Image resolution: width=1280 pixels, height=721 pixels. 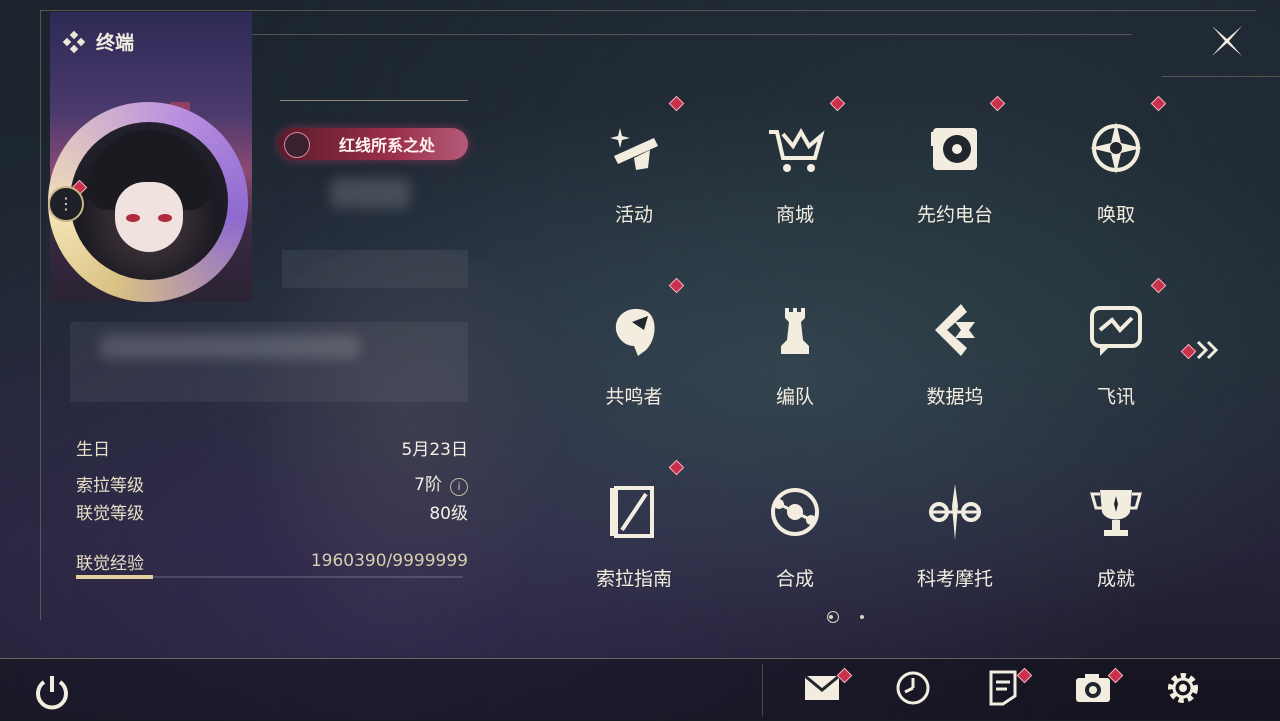 What do you see at coordinates (370, 193) in the screenshot?
I see `blurred-player-name` at bounding box center [370, 193].